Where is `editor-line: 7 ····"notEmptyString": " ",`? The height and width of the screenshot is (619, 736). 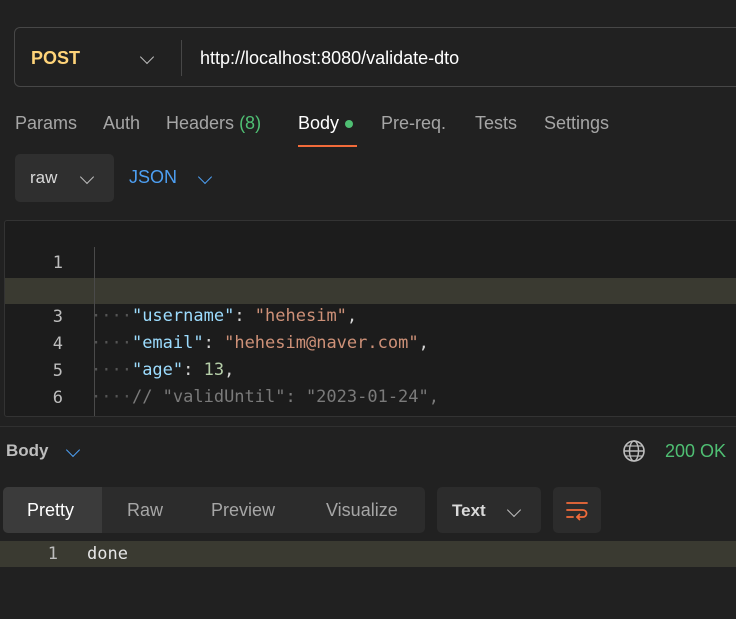 editor-line: 7 ····"notEmptyString": " ", is located at coordinates (370, 401).